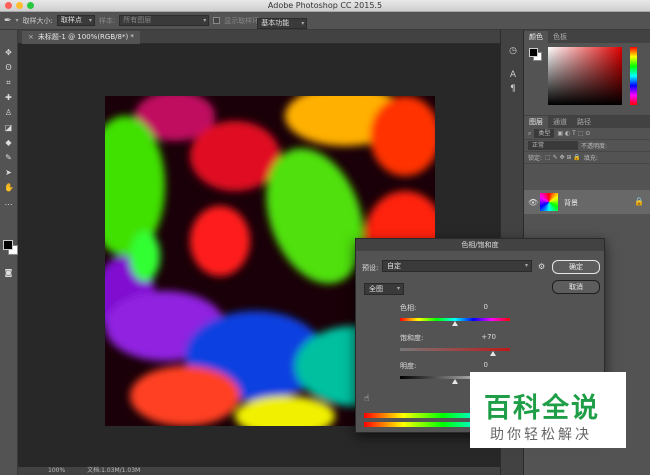  Describe the element at coordinates (571, 203) in the screenshot. I see `layer-name: 背景` at that location.